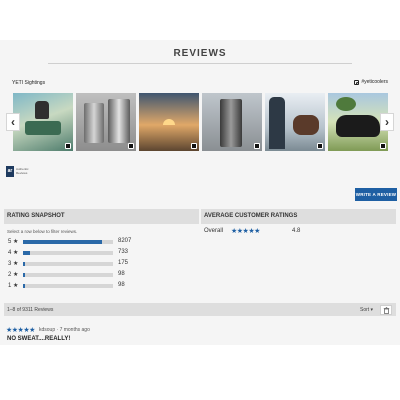 This screenshot has width=400, height=400. Describe the element at coordinates (214, 231) in the screenshot. I see `overall-label: Overall` at that location.